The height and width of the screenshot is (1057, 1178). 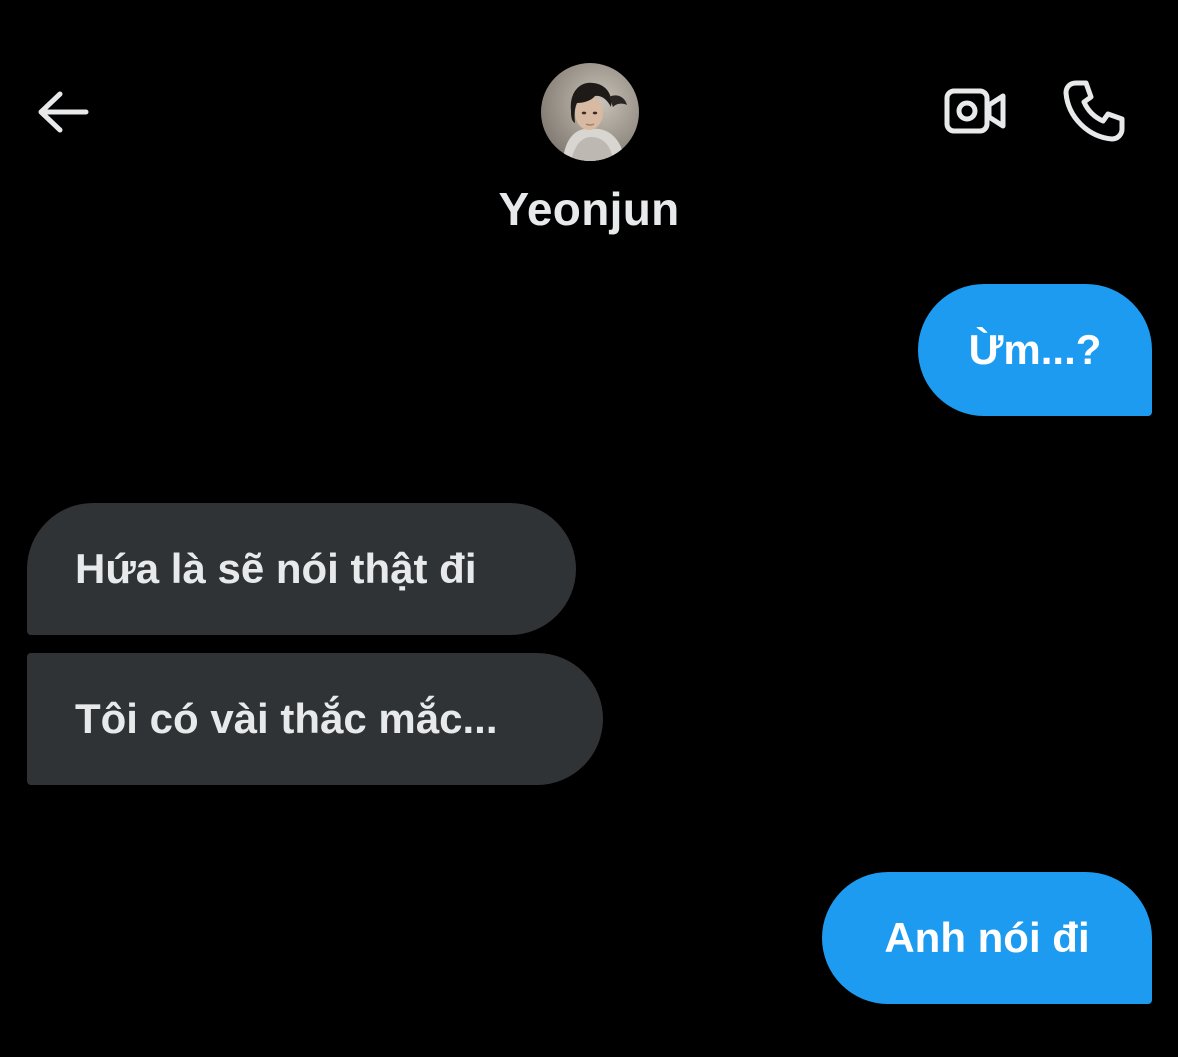 I want to click on message-text: Ừm...?, so click(x=1035, y=349).